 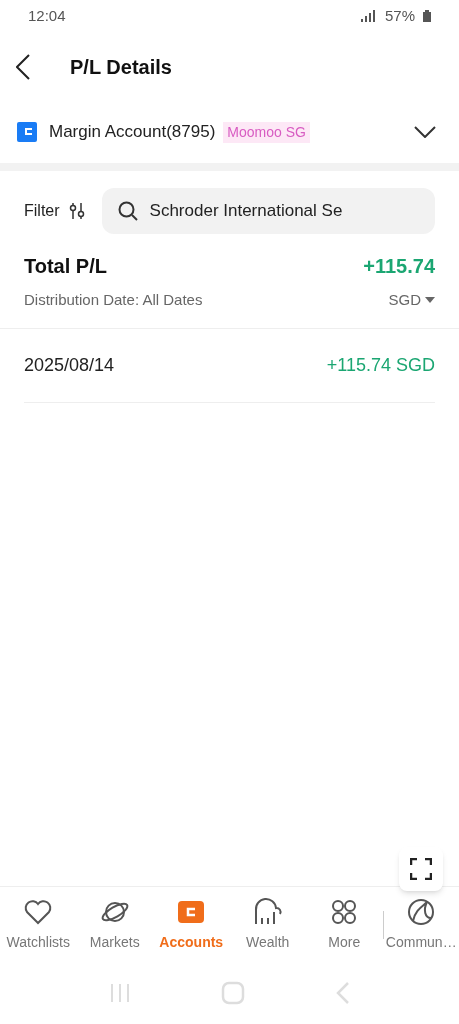 I want to click on caret-icon, so click(x=430, y=300).